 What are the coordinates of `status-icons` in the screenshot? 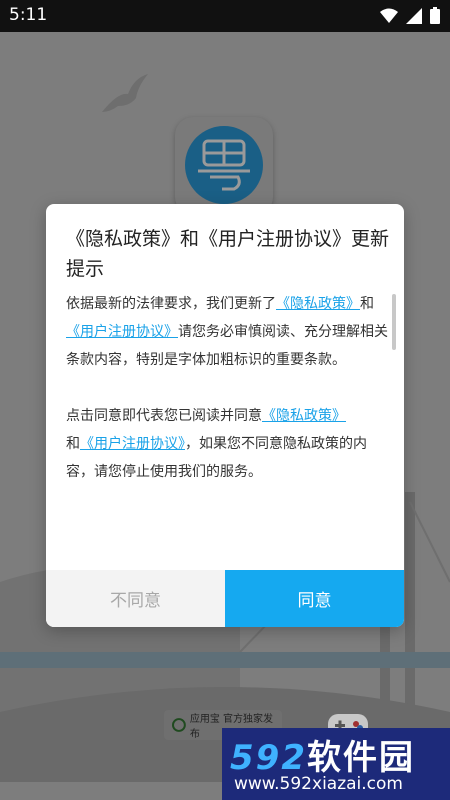 It's located at (410, 15).